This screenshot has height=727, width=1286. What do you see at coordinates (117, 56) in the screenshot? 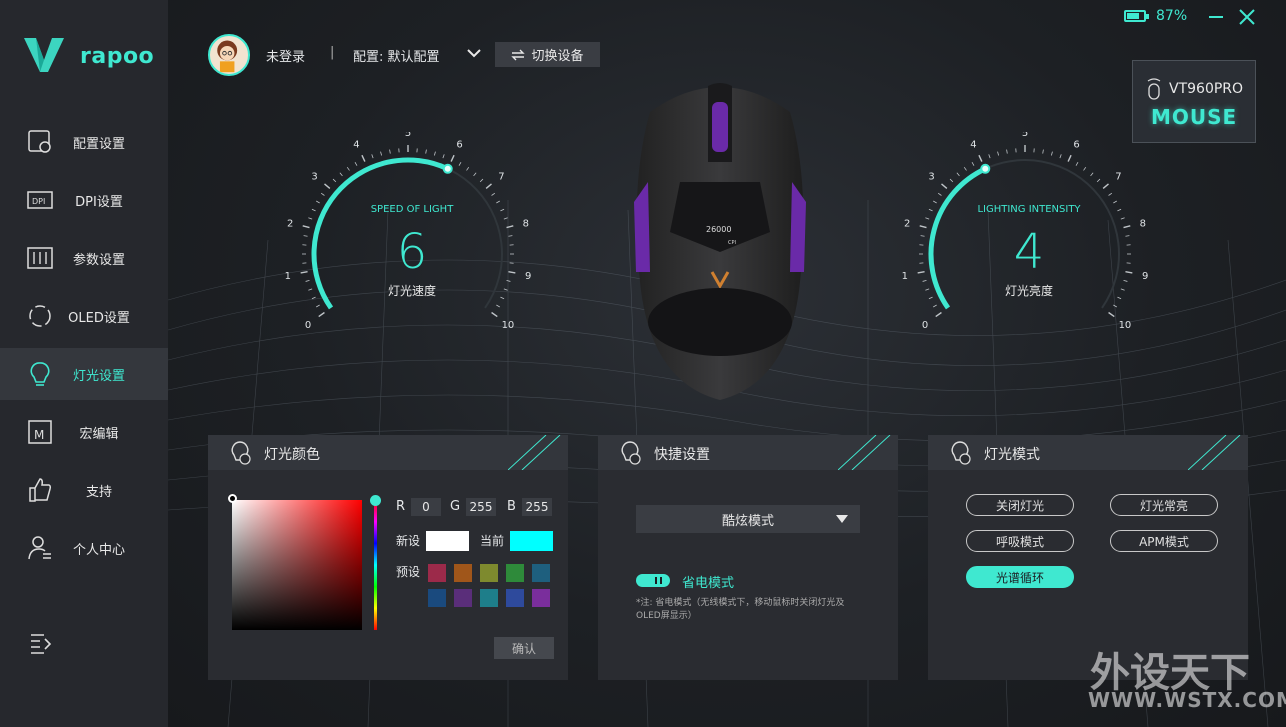
I see `logo-text: rapoo` at bounding box center [117, 56].